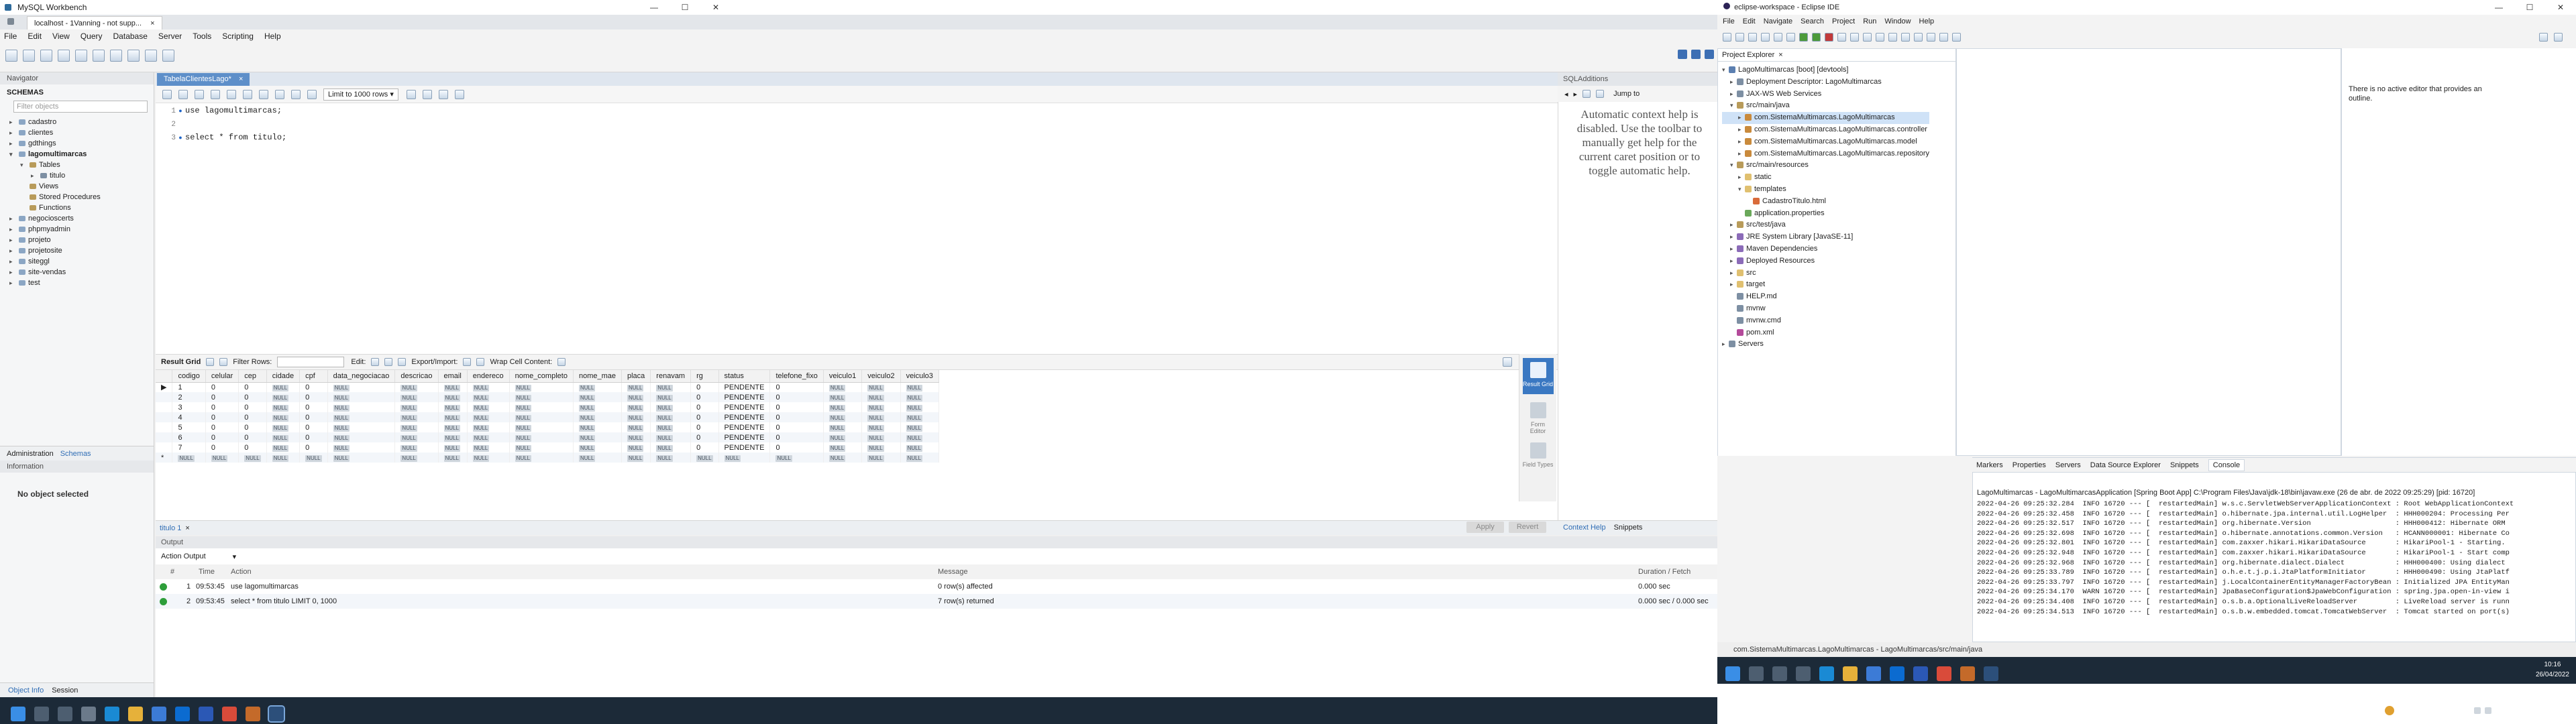  Describe the element at coordinates (1825, 190) in the screenshot. I see `project-tree-item: ▾ templates` at that location.